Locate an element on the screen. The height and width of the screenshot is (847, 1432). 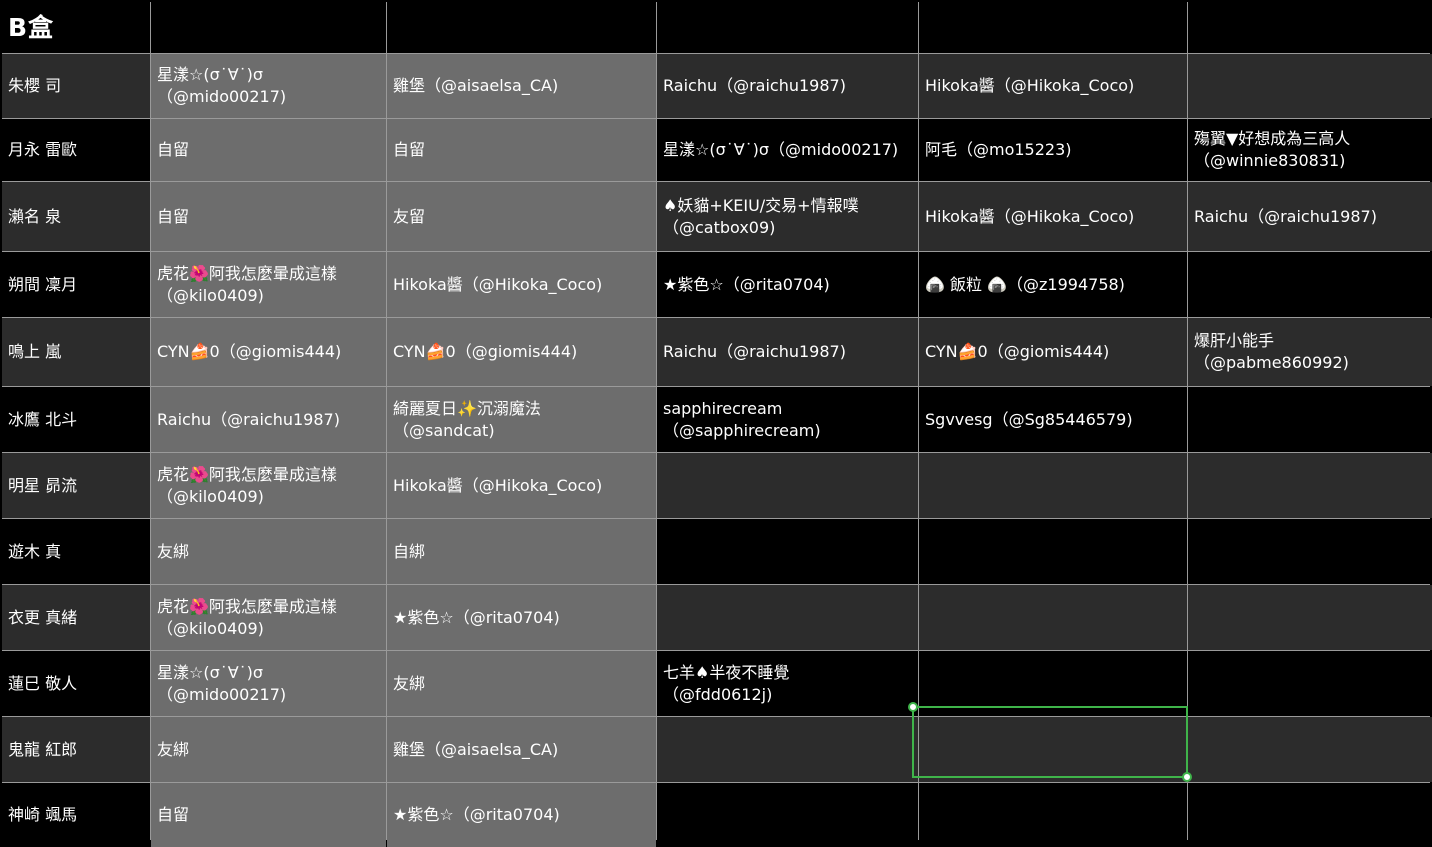
table-cell: 殤翼▼好想成為三高人 （@winnie830831) is located at coordinates (1310, 150).